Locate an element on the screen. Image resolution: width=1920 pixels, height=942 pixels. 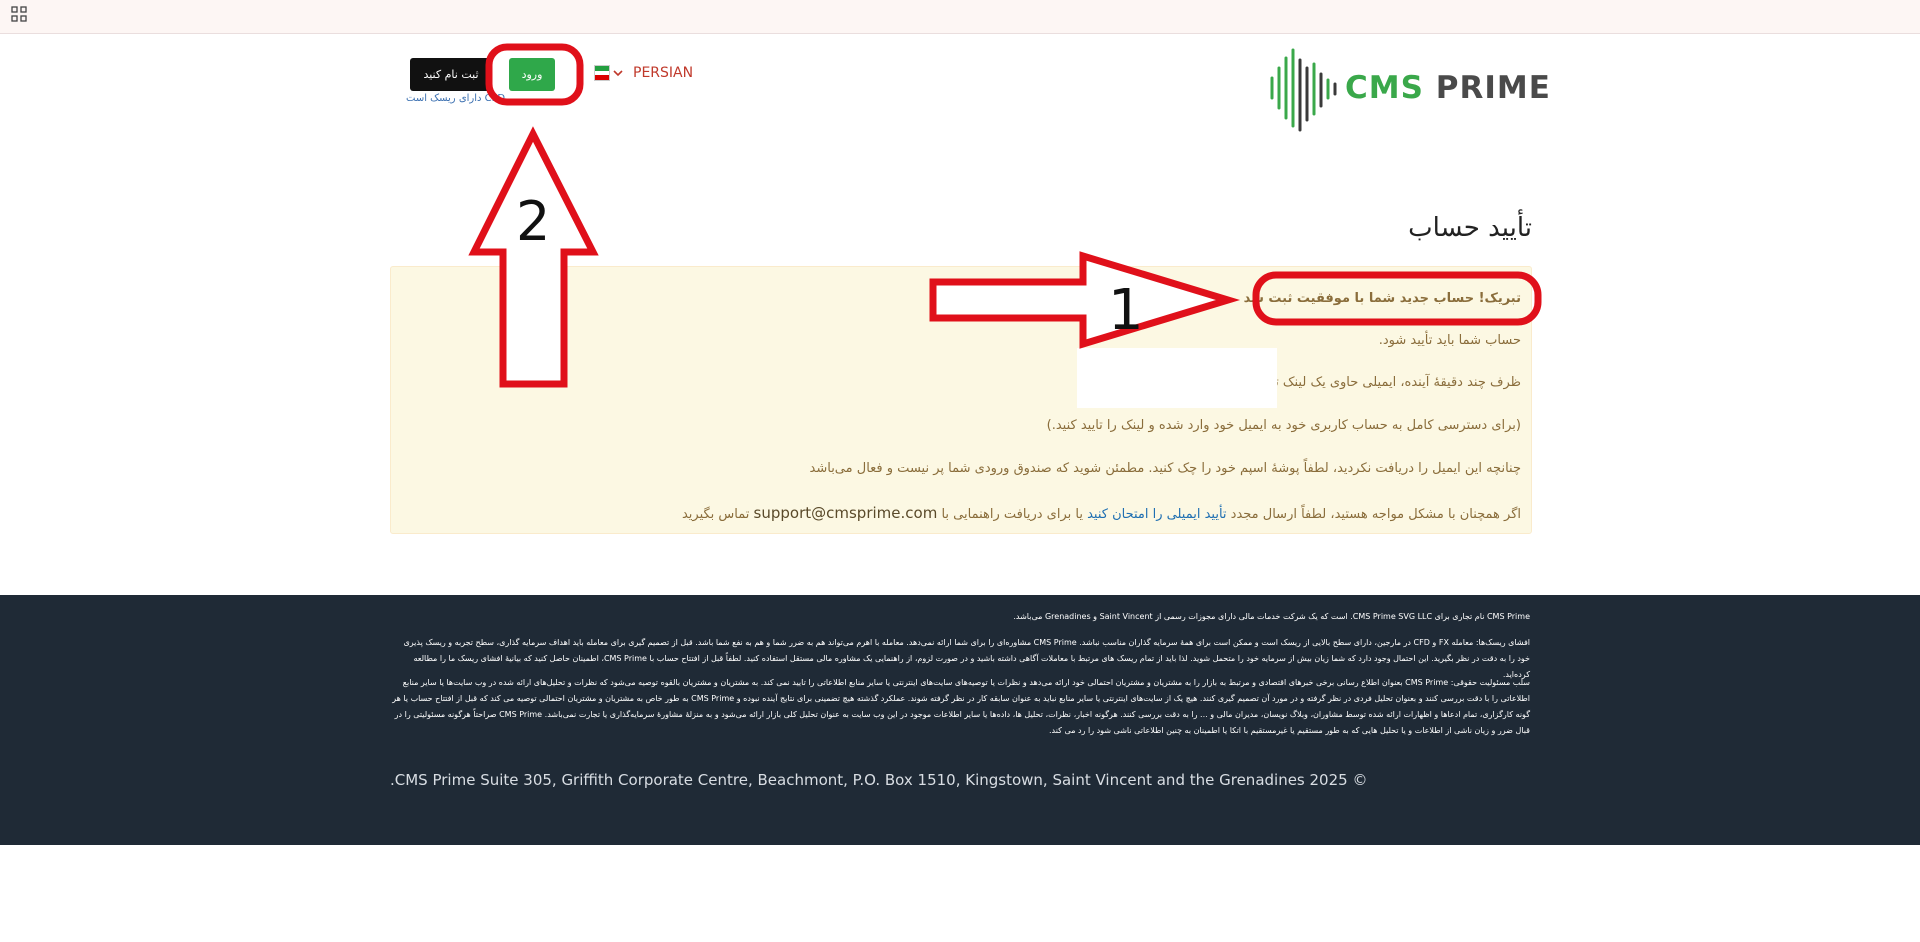
support-text-post: تماس بگیرید is located at coordinates (715, 514).